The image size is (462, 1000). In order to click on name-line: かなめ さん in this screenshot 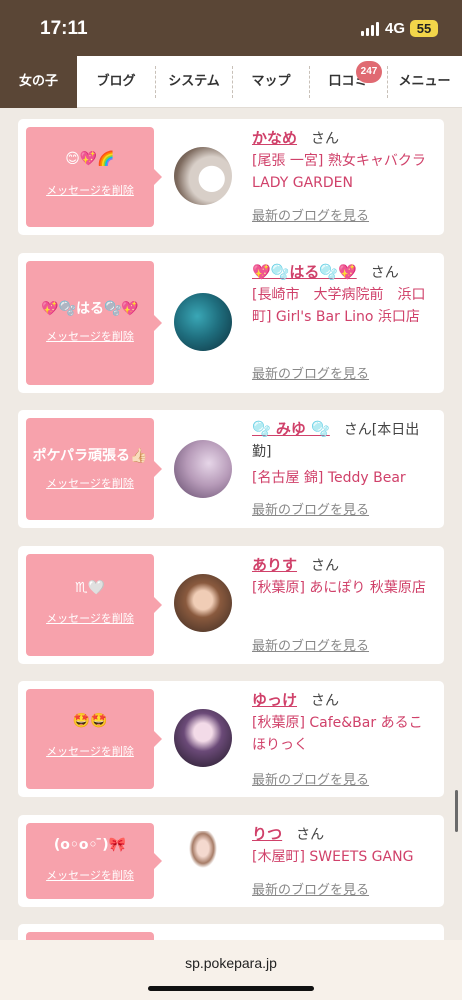, I will do `click(295, 137)`.